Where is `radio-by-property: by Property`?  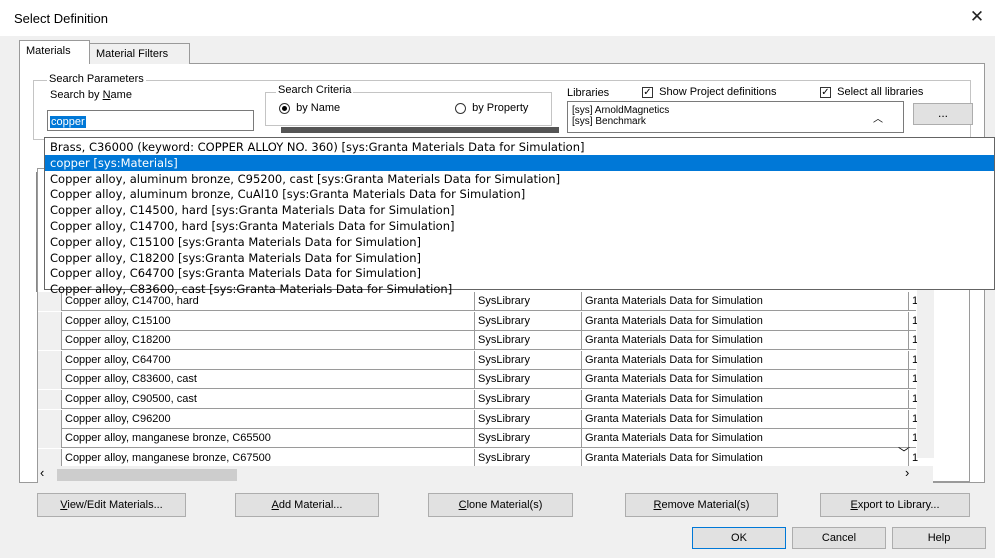 radio-by-property: by Property is located at coordinates (491, 108).